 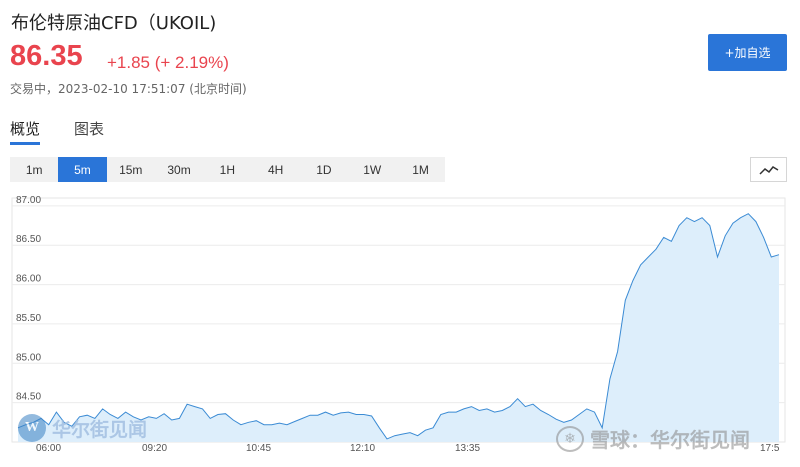 What do you see at coordinates (570, 438) in the screenshot?
I see `snowball-icon: ❄` at bounding box center [570, 438].